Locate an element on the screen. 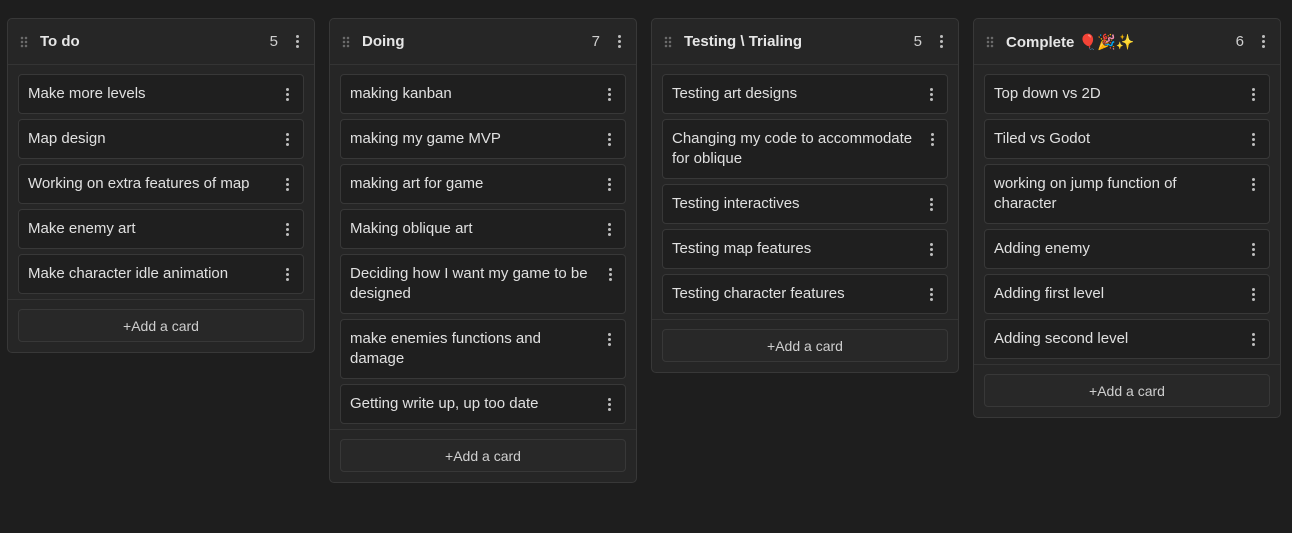  card-text: Make character idle animation is located at coordinates (128, 273).